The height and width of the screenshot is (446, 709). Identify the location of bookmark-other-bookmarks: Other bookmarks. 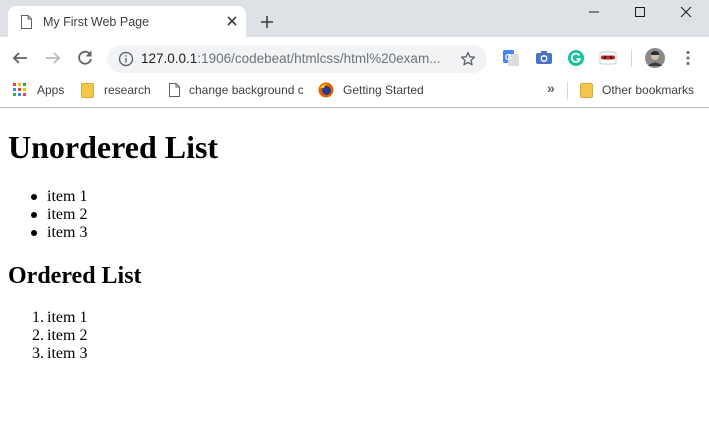
(640, 92).